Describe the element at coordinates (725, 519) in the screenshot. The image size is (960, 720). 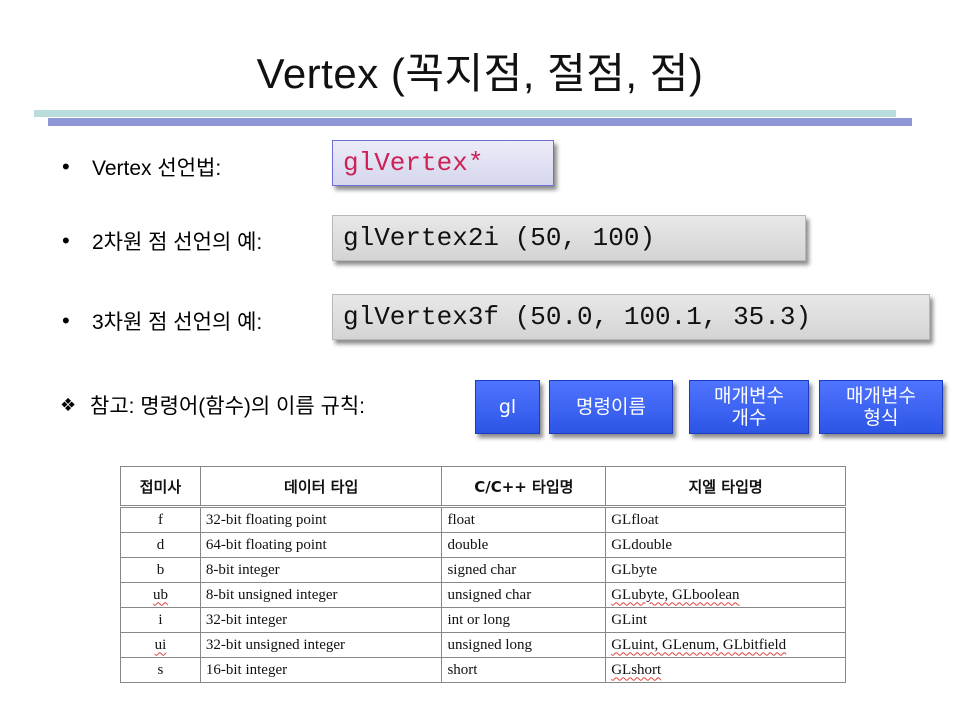
I see `cell-gl-type: GLfloat` at that location.